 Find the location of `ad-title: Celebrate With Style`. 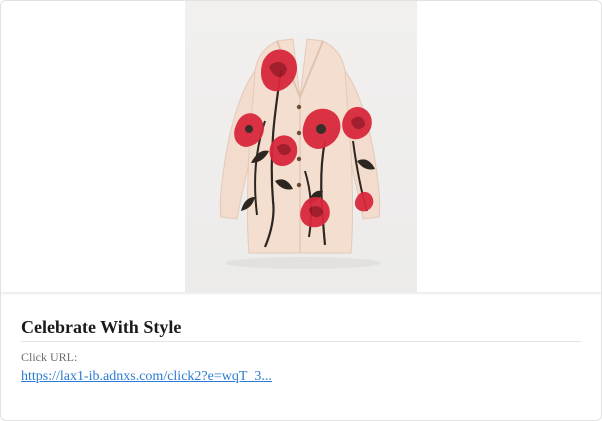

ad-title: Celebrate With Style is located at coordinates (301, 328).